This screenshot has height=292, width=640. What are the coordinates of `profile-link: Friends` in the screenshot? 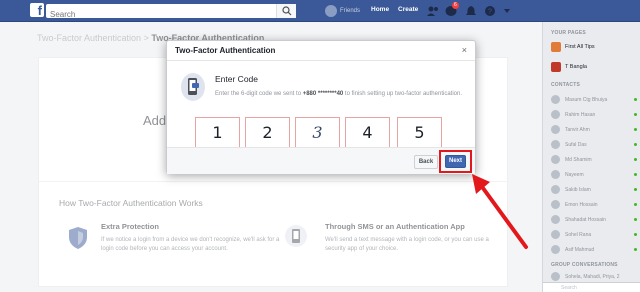 It's located at (342, 11).